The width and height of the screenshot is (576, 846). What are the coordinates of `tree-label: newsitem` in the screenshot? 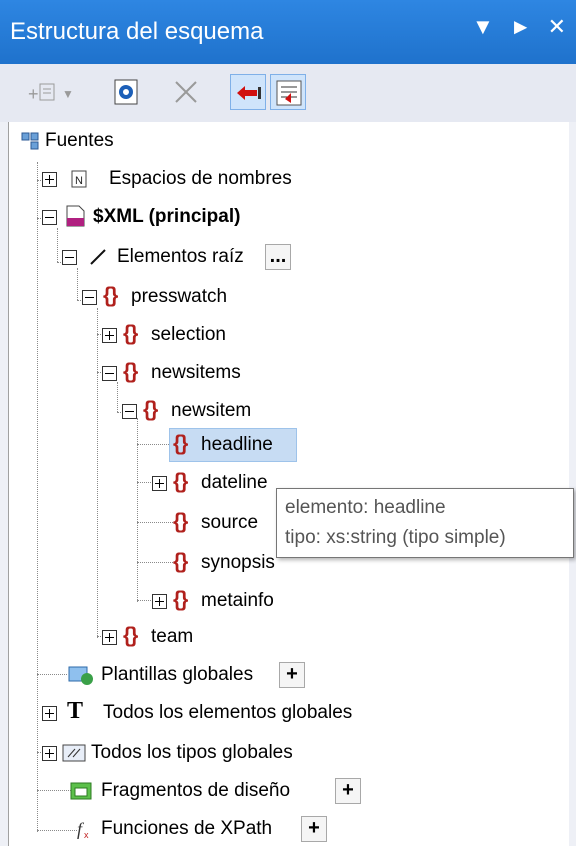 It's located at (211, 410).